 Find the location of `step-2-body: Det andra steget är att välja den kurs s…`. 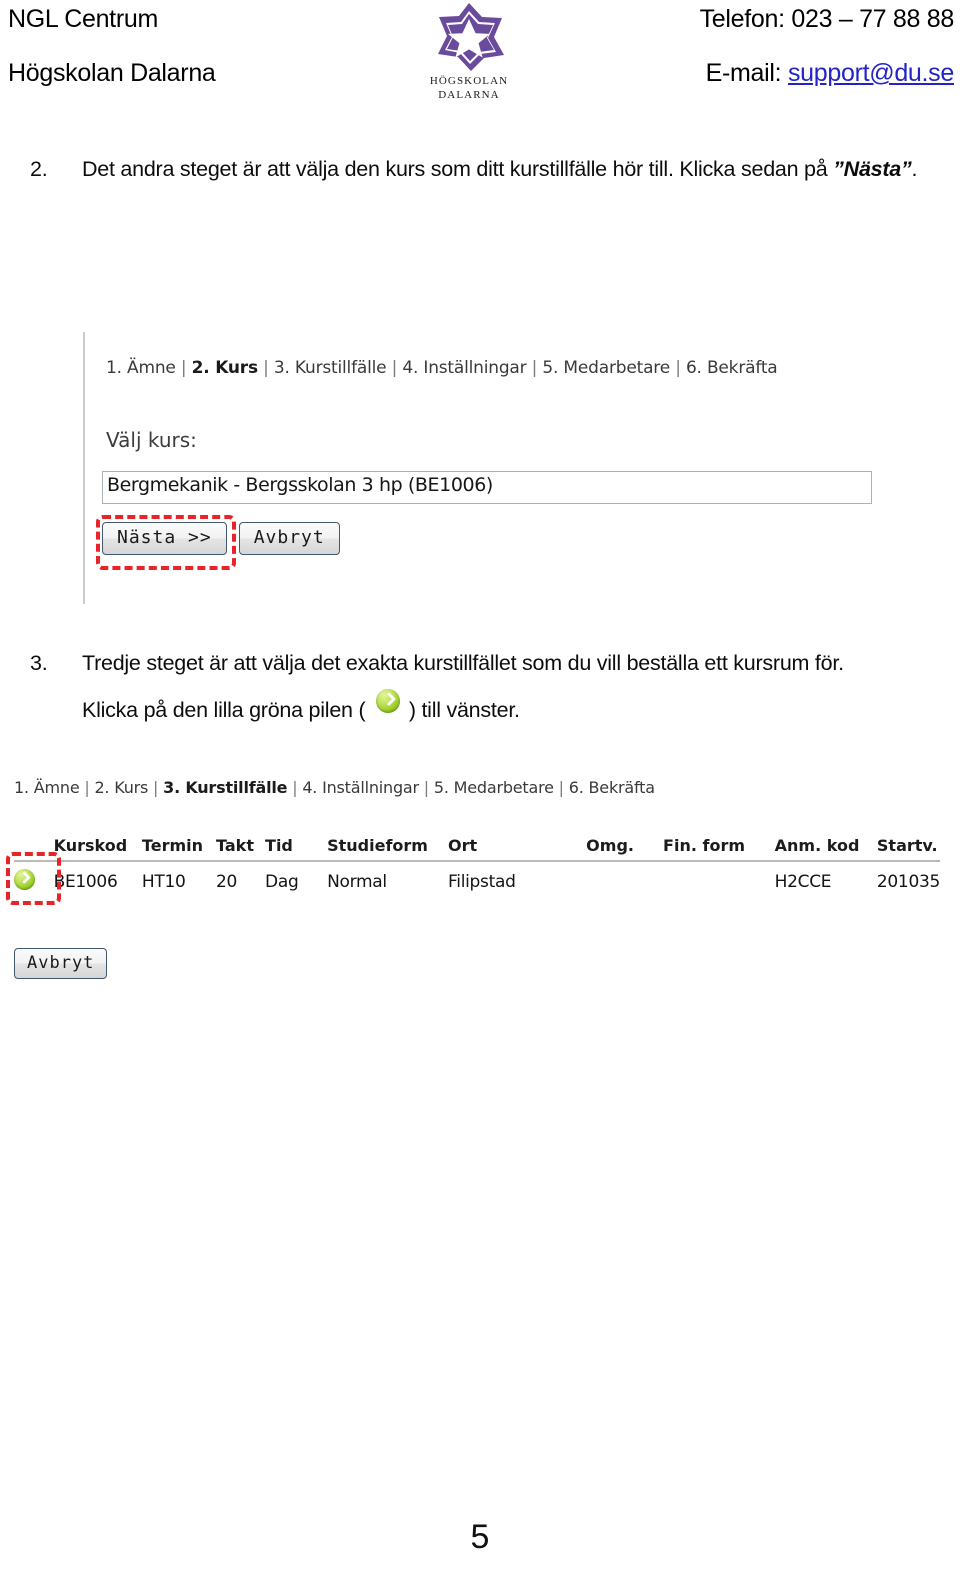

step-2-body: Det andra steget är att välja den kurs s… is located at coordinates (508, 169).